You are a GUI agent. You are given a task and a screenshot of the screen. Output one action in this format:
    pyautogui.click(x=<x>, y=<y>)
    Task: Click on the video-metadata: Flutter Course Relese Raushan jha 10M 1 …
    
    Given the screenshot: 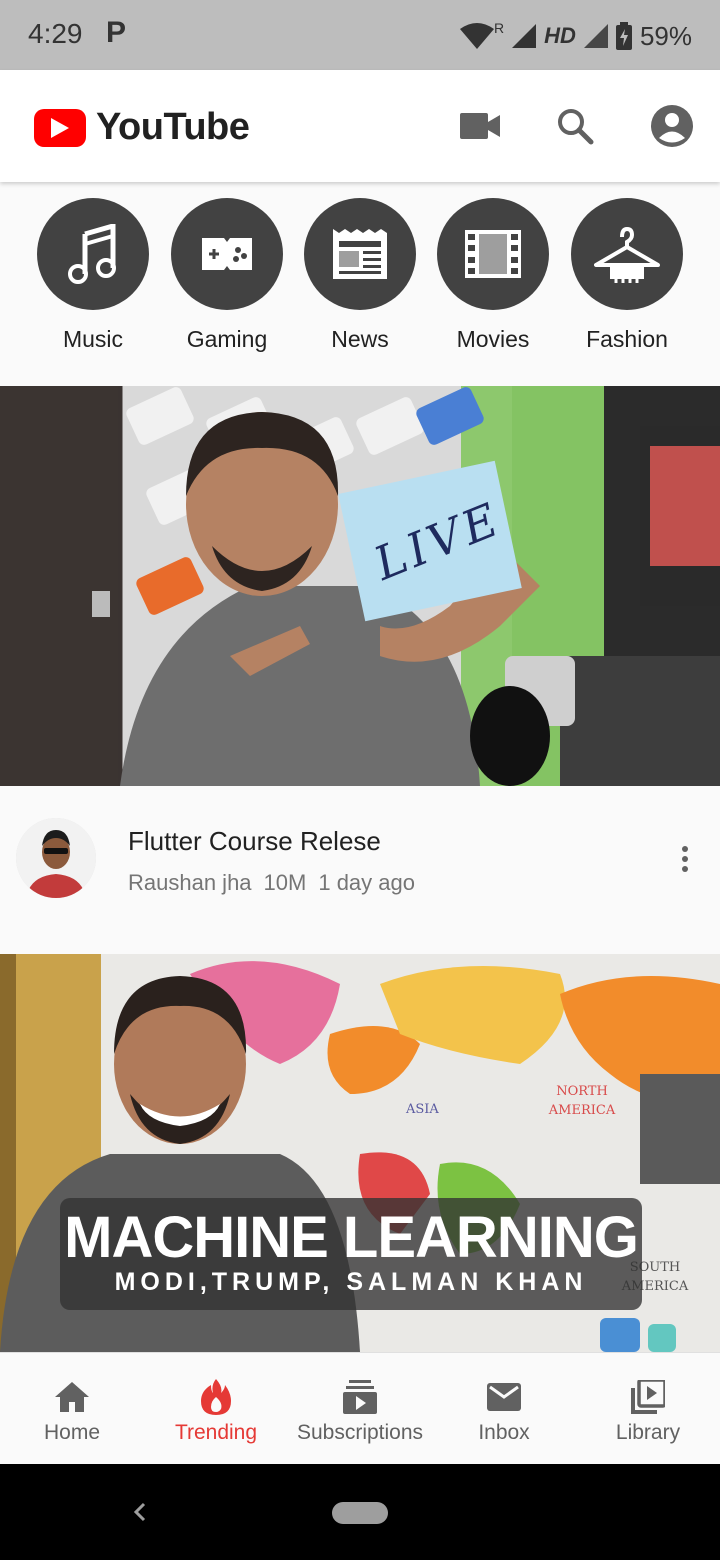 What is the action you would take?
    pyautogui.click(x=360, y=870)
    